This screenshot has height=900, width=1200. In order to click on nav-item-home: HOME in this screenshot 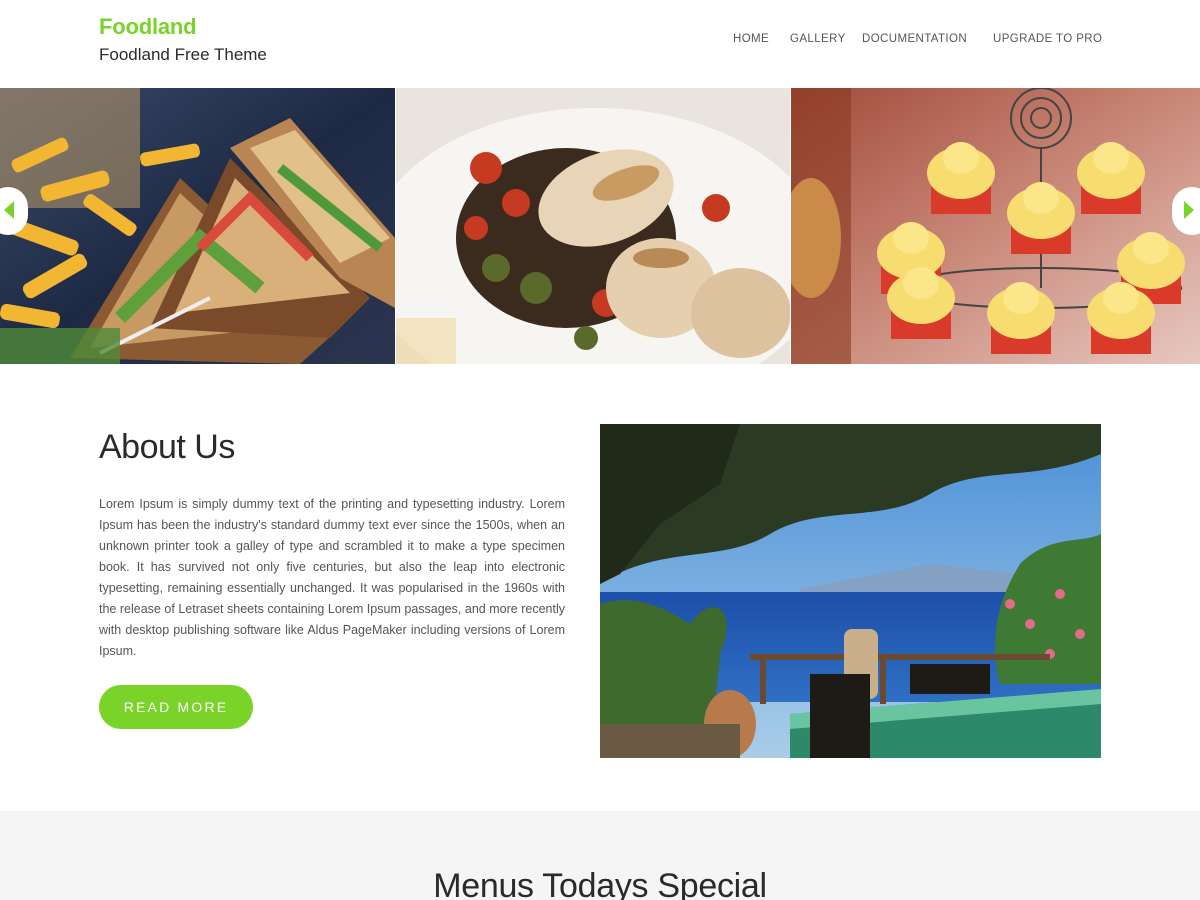, I will do `click(751, 39)`.